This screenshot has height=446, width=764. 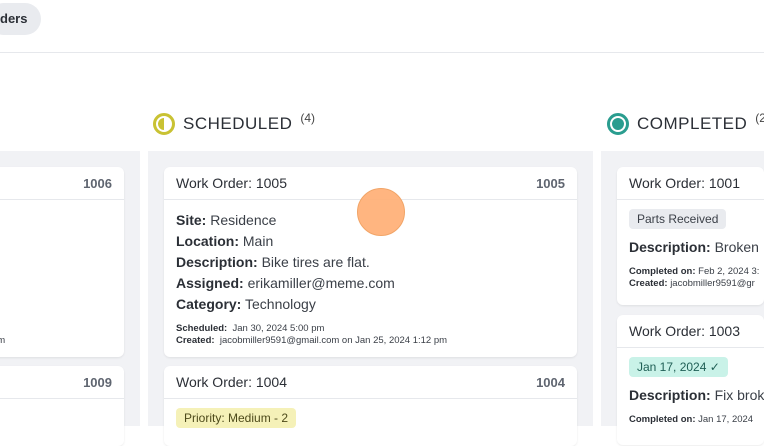 I want to click on location-label: Location:, so click(x=207, y=241).